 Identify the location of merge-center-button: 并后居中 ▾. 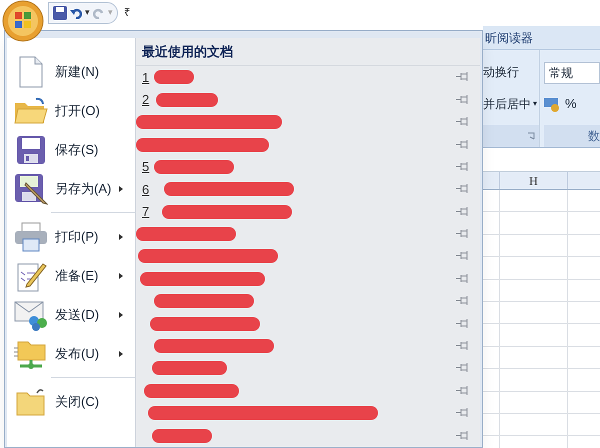
(511, 103).